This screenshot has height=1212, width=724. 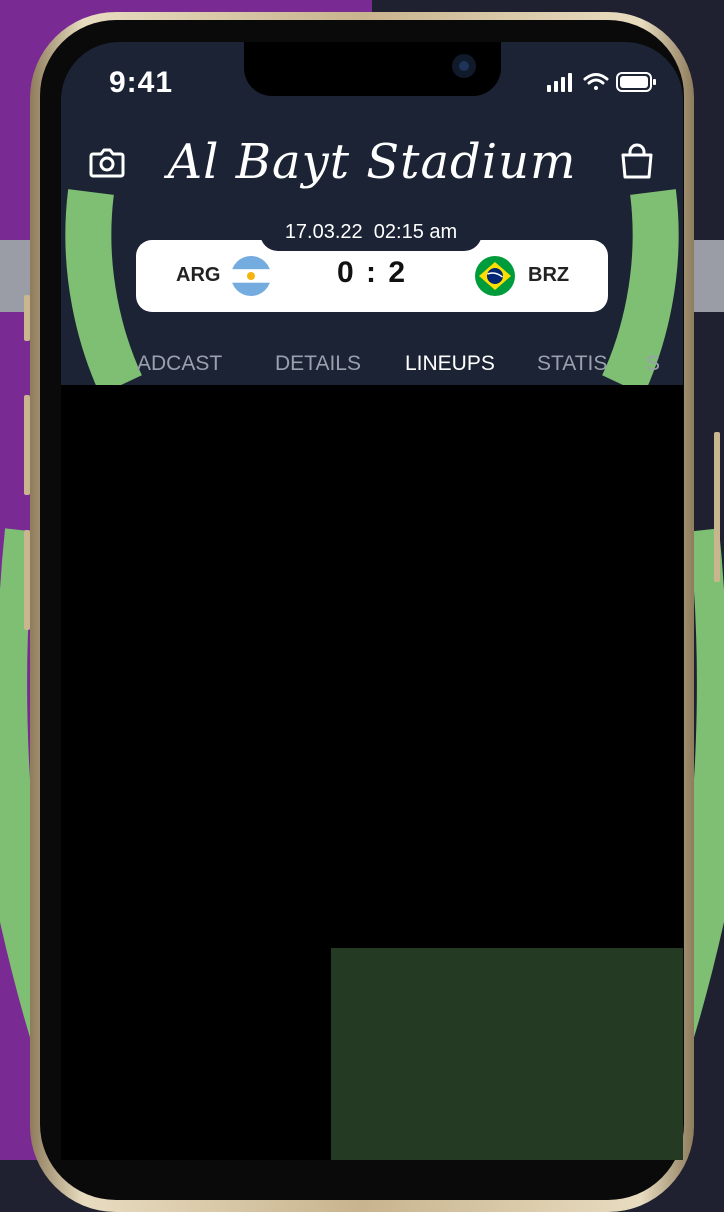 I want to click on match-score: 0 : 2, so click(x=372, y=272).